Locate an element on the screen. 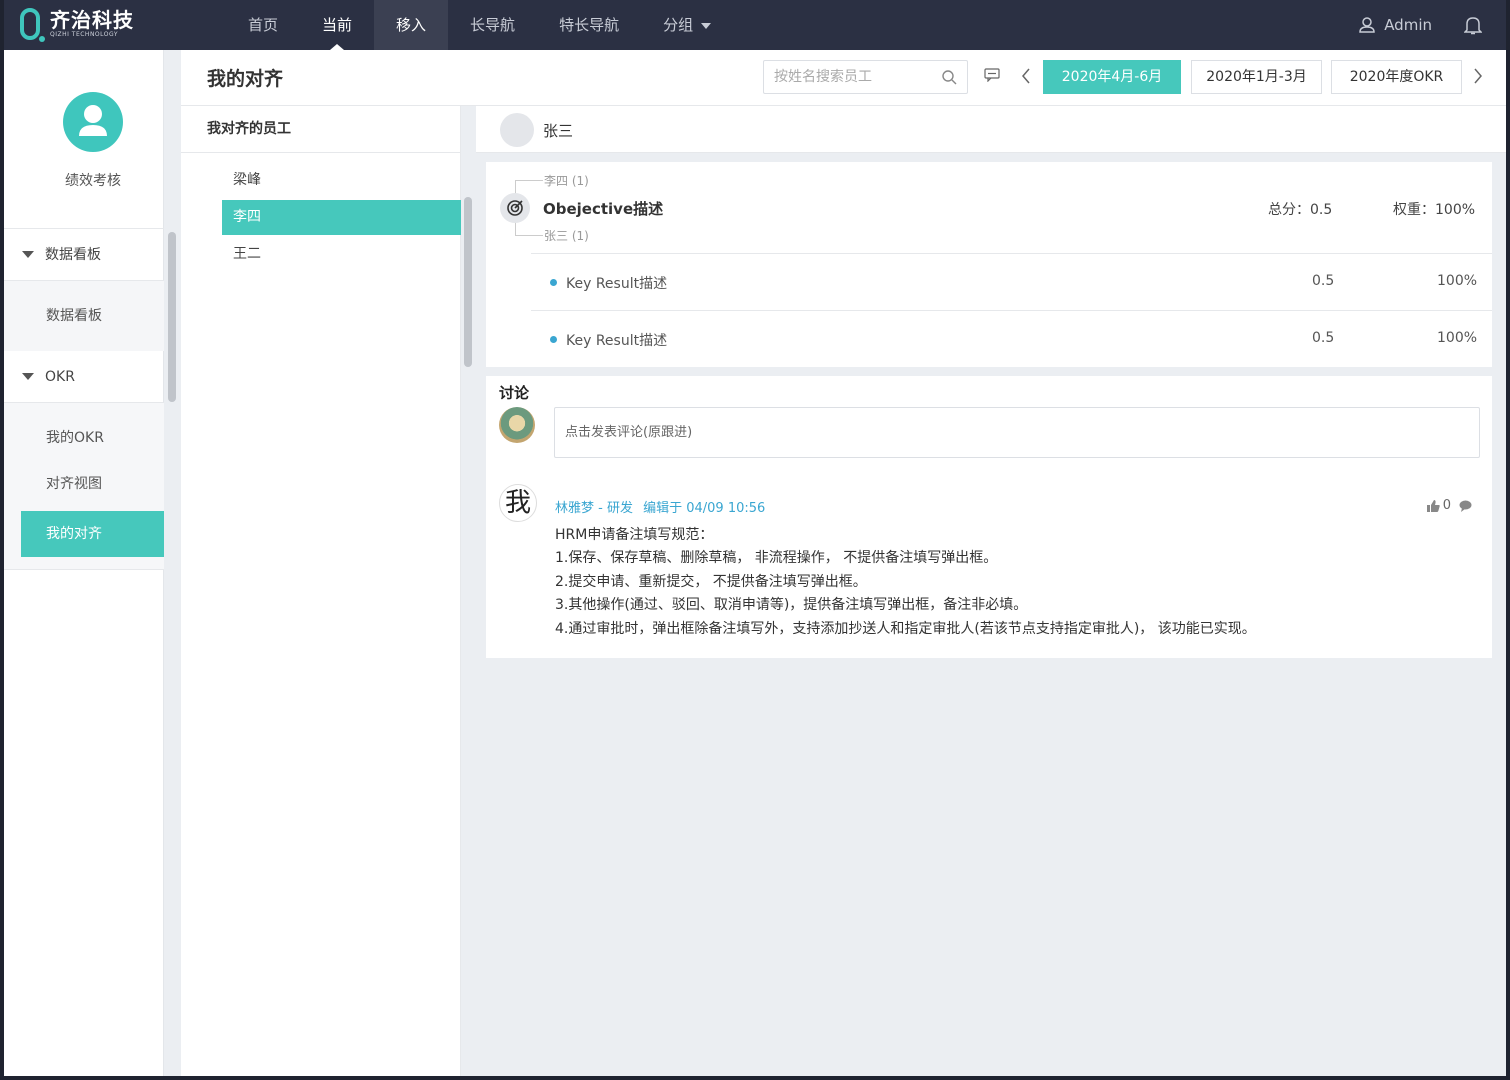  employee-search-input: 按姓名搜索员工 is located at coordinates (865, 77).